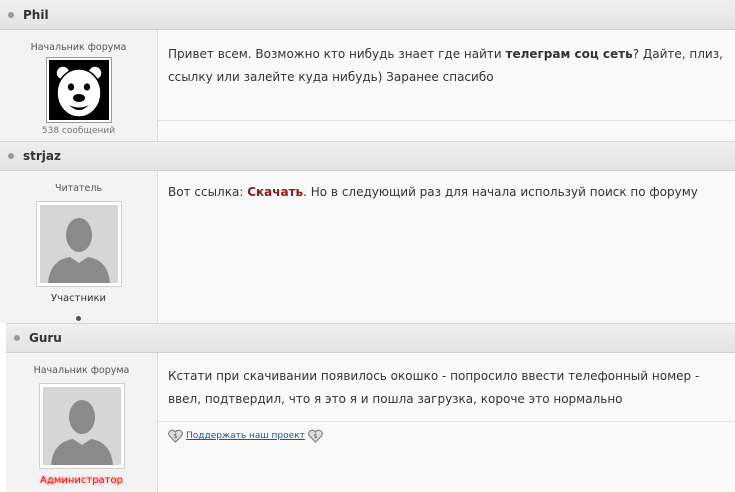  I want to click on author-rank: Читатель, so click(78, 188).